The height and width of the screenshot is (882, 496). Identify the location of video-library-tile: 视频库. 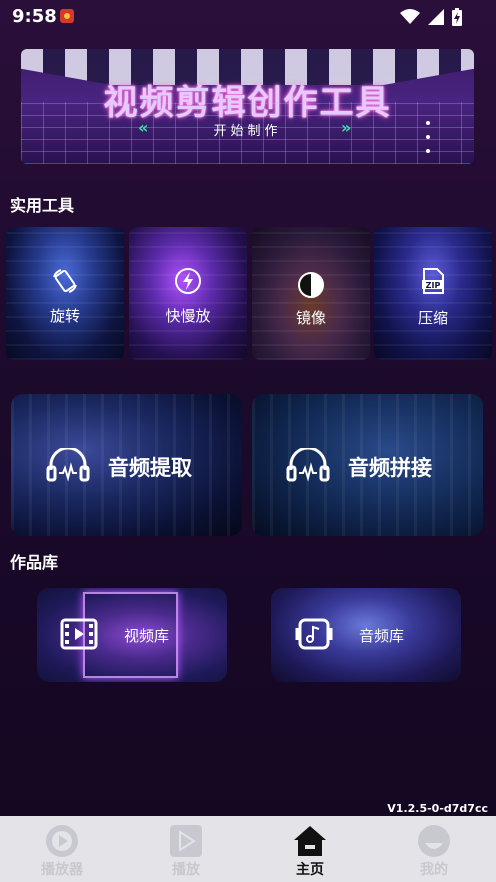
(132, 635).